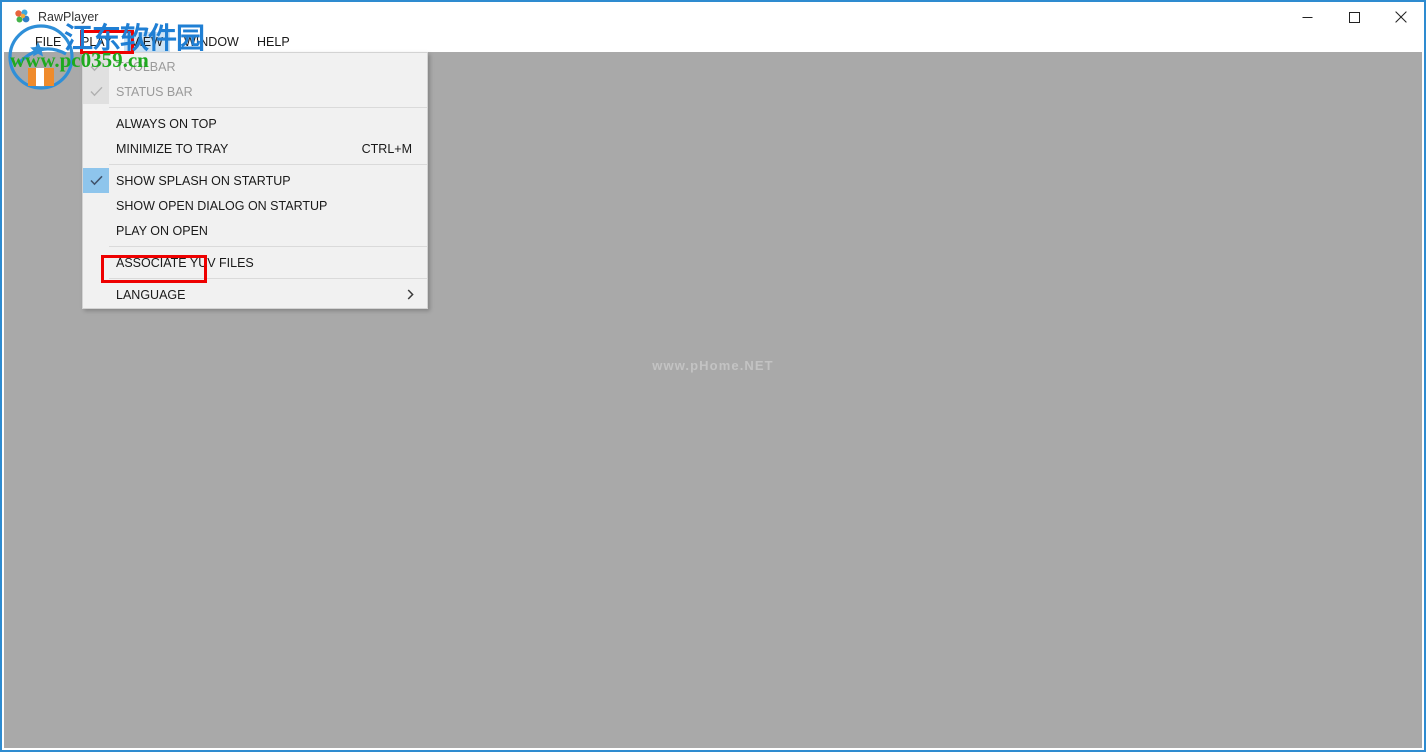 This screenshot has height=752, width=1426. What do you see at coordinates (713, 365) in the screenshot?
I see `content-watermark-text: www.pHome.NET` at bounding box center [713, 365].